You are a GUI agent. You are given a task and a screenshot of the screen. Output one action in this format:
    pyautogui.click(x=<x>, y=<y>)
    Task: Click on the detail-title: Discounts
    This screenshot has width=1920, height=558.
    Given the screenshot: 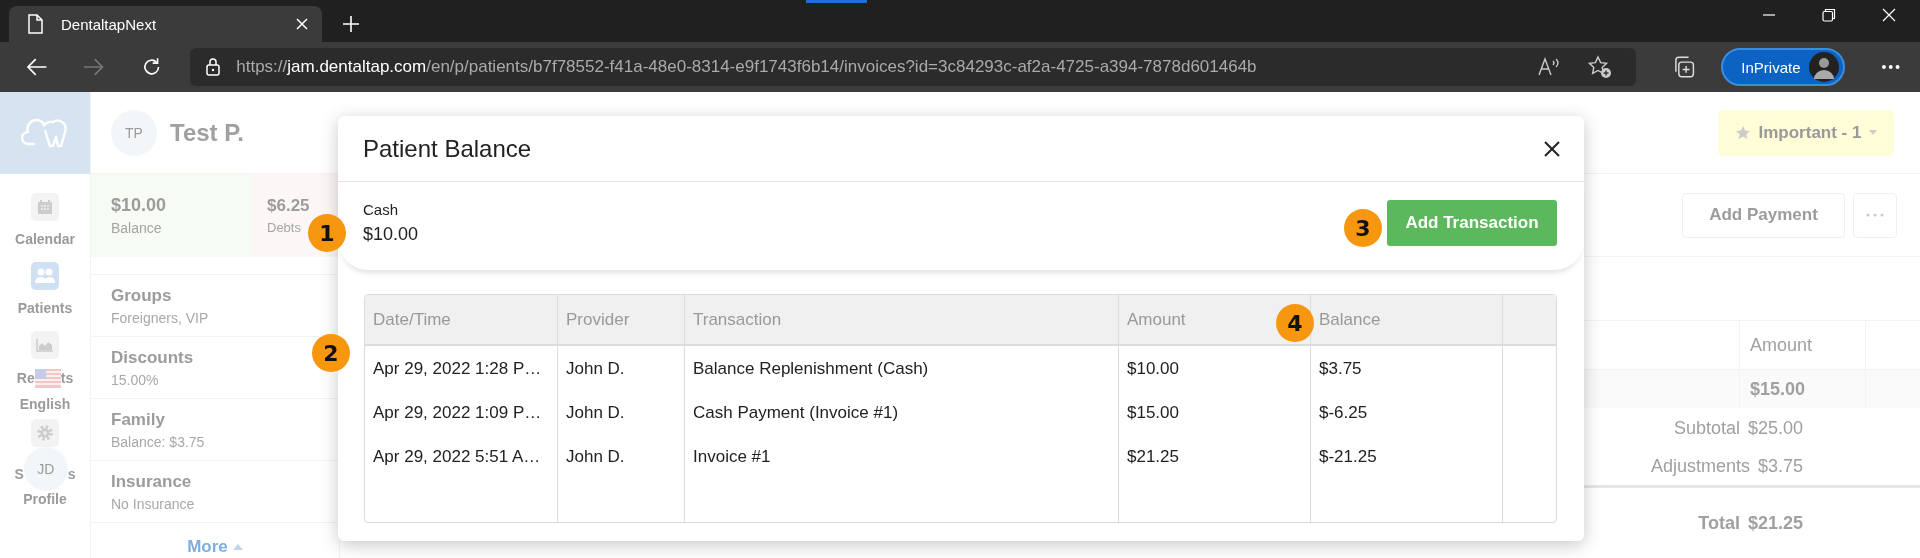 What is the action you would take?
    pyautogui.click(x=152, y=357)
    